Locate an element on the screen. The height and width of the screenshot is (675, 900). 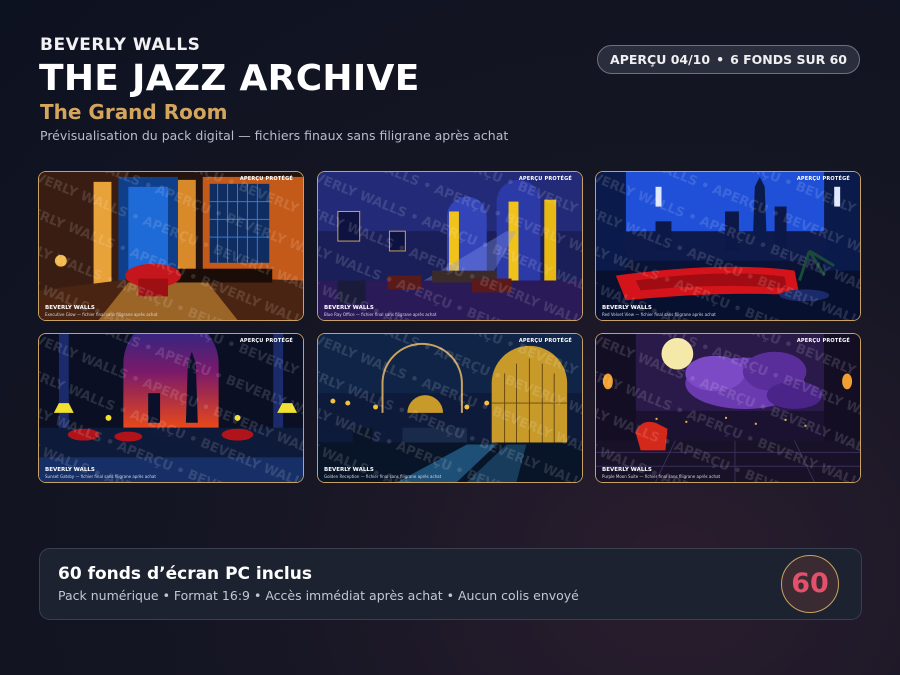
count-badge: 60 is located at coordinates (810, 584).